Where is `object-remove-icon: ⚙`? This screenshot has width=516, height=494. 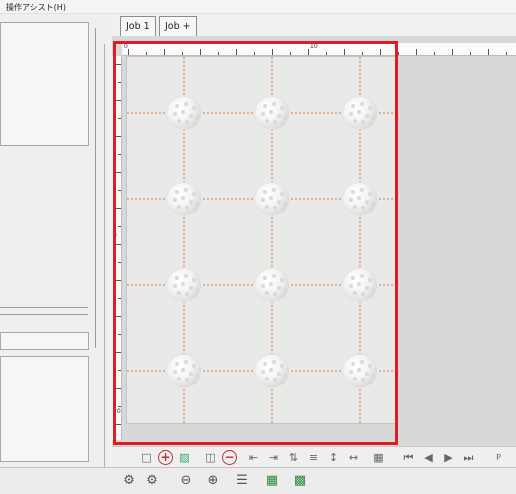
object-remove-icon: ⚙ is located at coordinates (152, 481).